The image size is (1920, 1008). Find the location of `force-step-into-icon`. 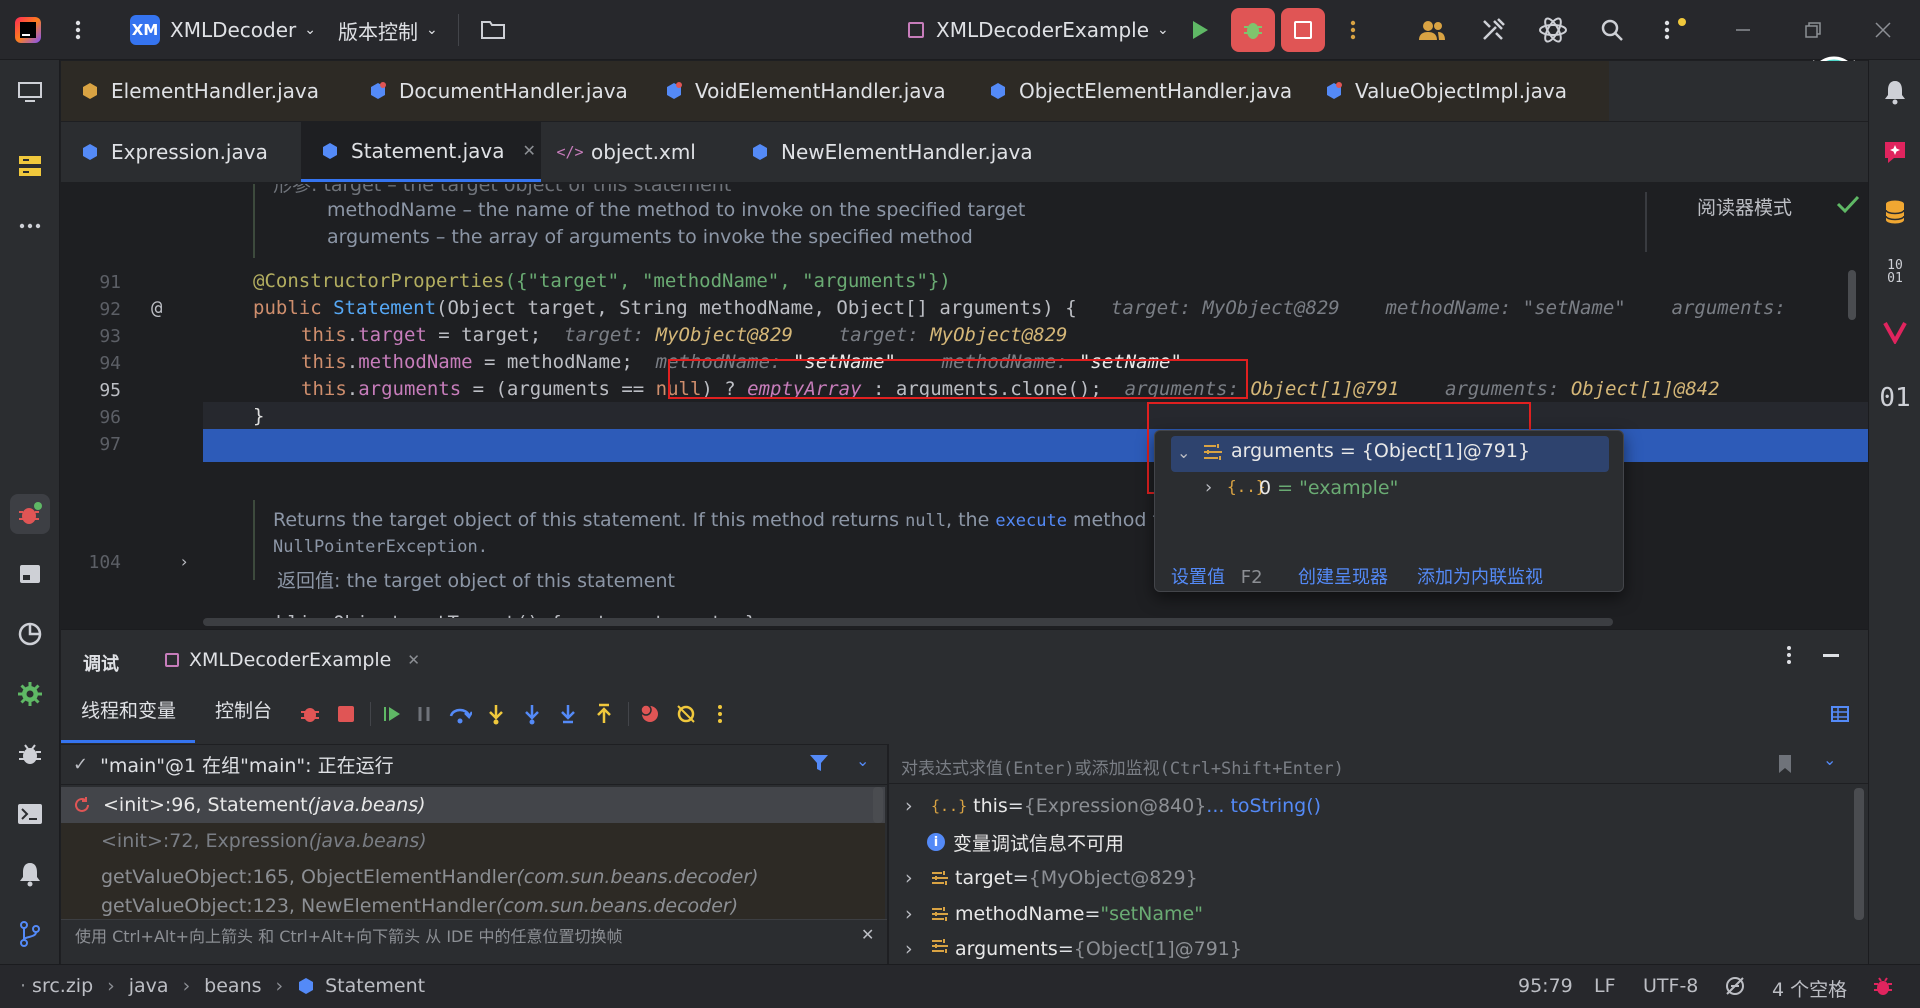

force-step-into-icon is located at coordinates (532, 714).